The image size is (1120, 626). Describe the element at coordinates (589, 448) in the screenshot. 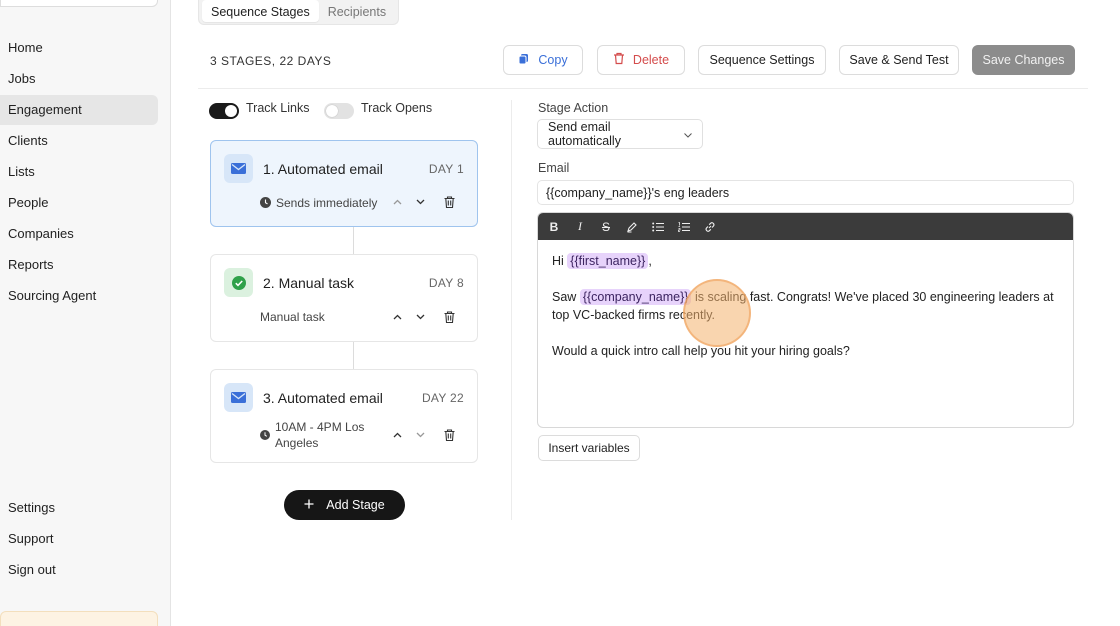

I see `insert-variables-button: Insert variables` at that location.